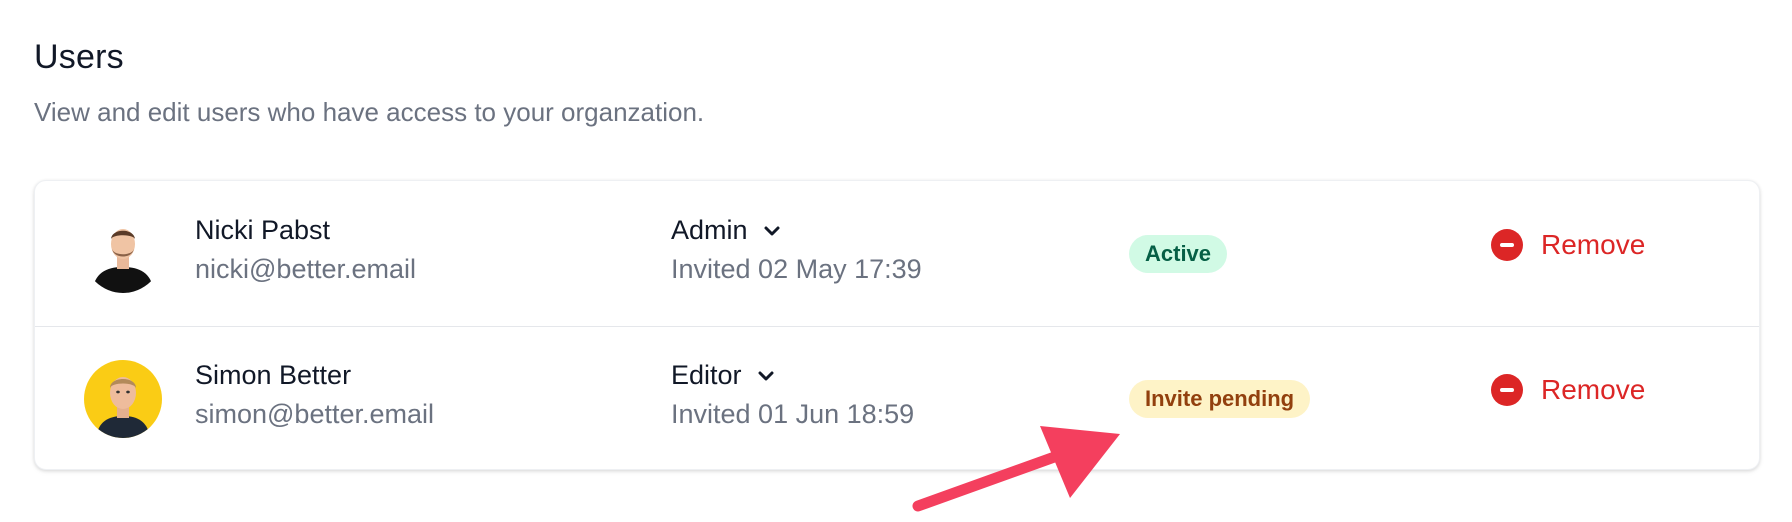 The height and width of the screenshot is (522, 1792). Describe the element at coordinates (315, 414) in the screenshot. I see `user-email: simon@better.email` at that location.